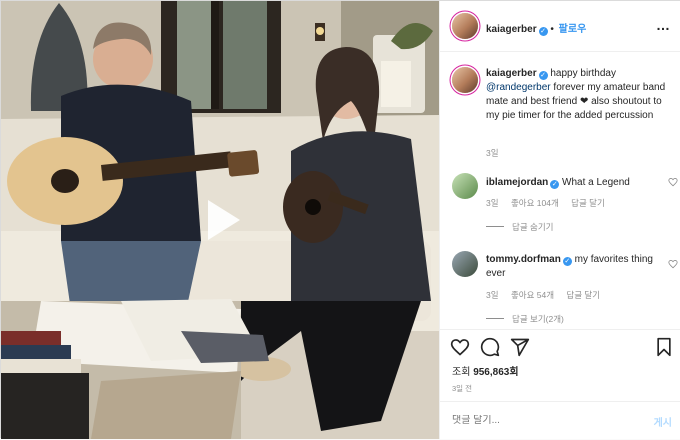 The image size is (680, 440). Describe the element at coordinates (538, 319) in the screenshot. I see `replies-label: 답글 보기(2개)` at that location.